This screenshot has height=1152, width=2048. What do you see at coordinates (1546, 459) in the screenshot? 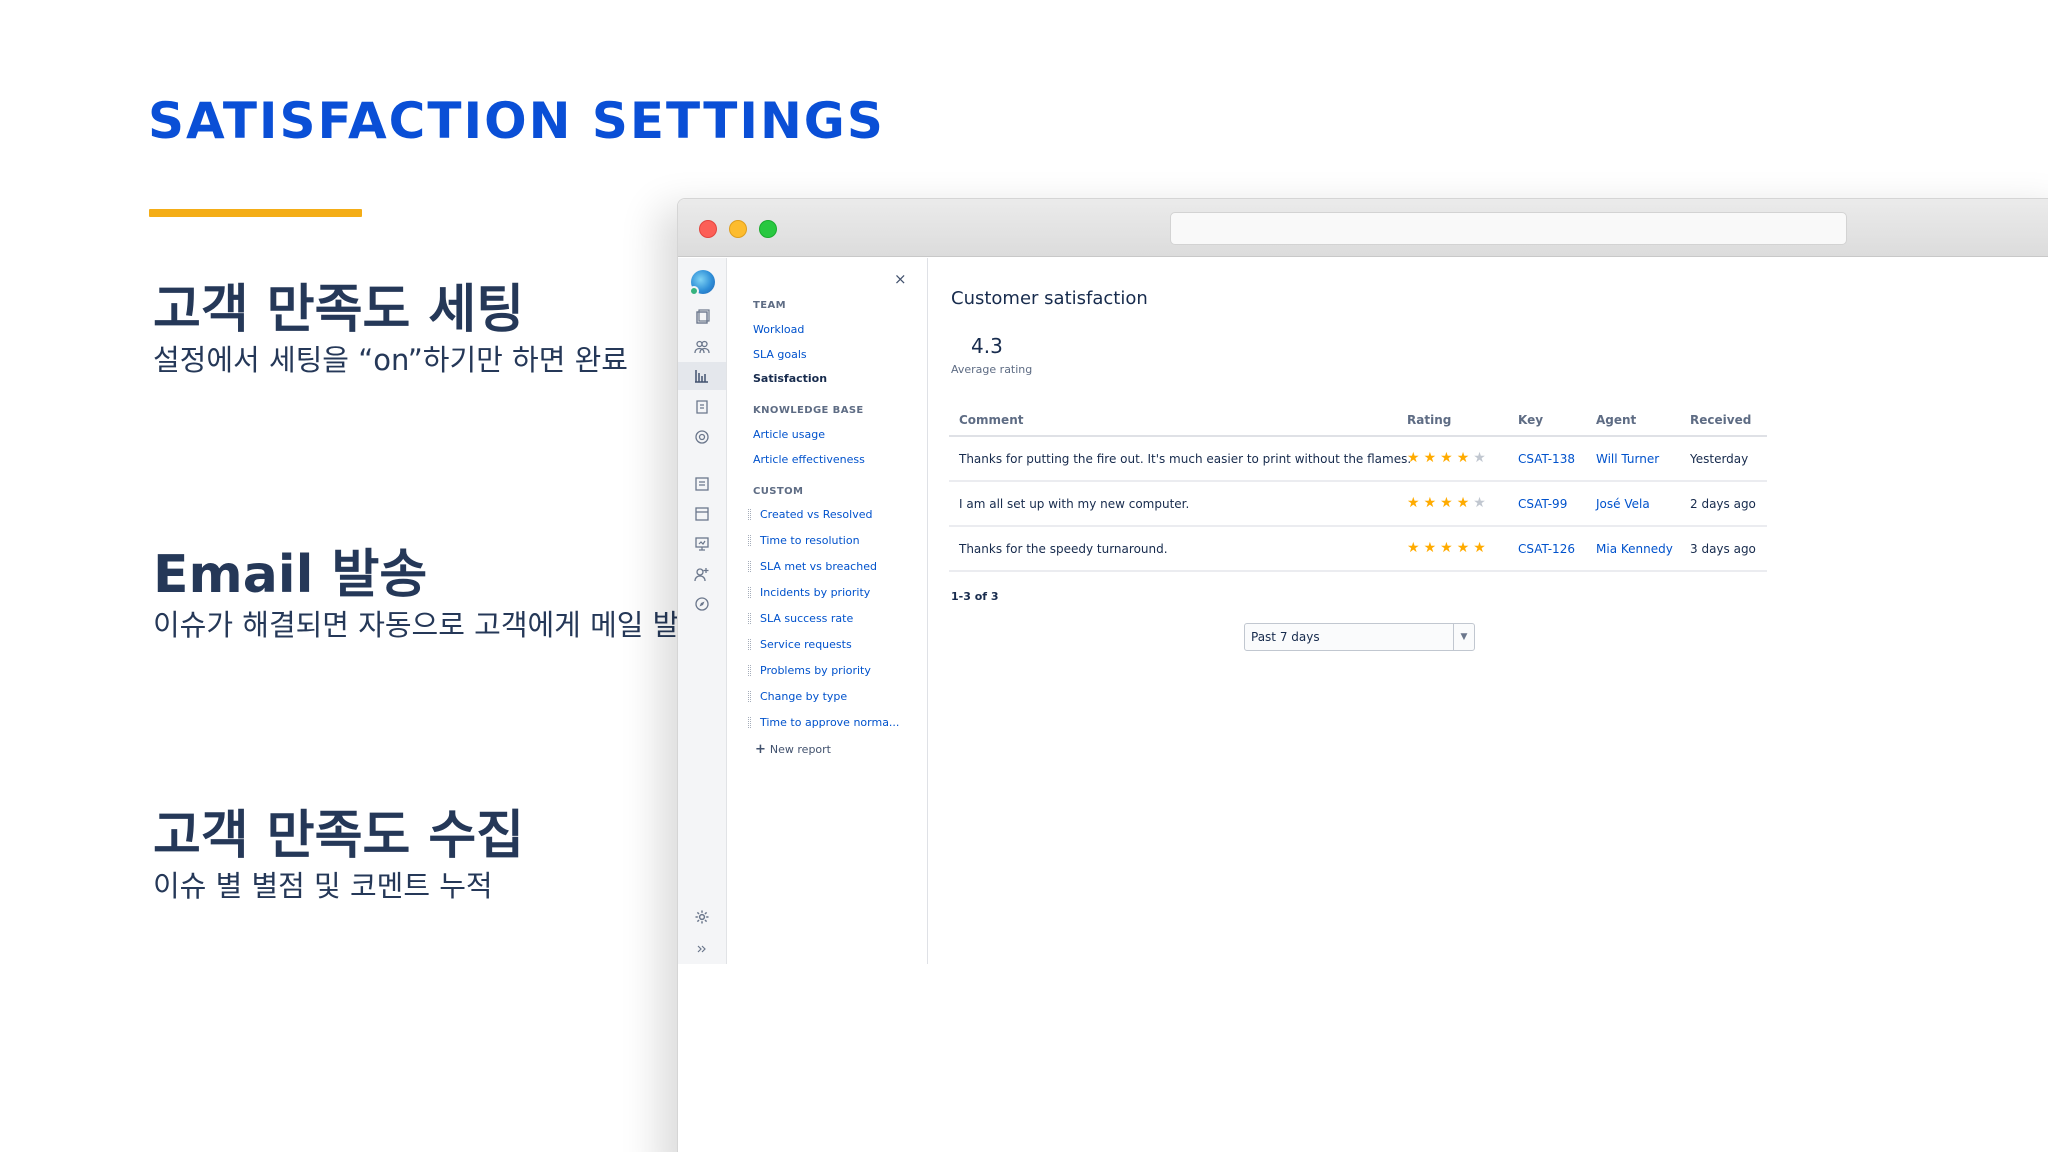
I see `issue-key-link: CSAT-138` at bounding box center [1546, 459].